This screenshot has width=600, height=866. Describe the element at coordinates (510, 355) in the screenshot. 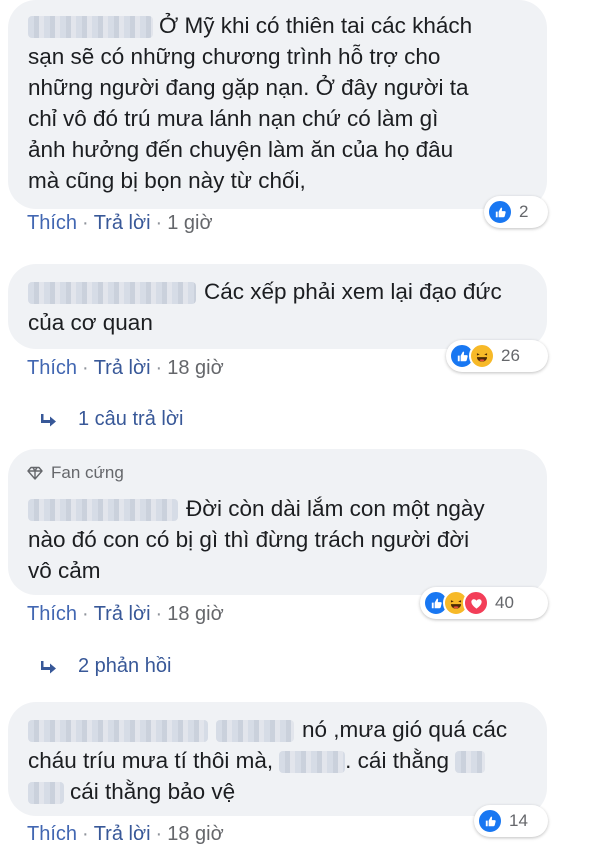

I see `reaction-count: 26` at that location.